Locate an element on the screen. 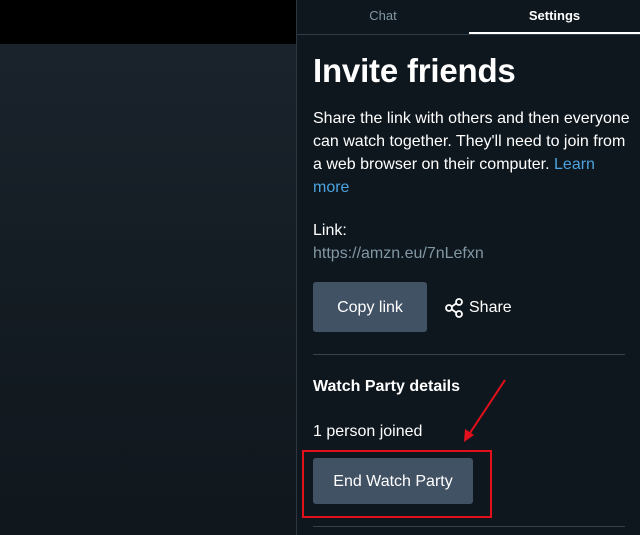  tab-bar: Chat Settings is located at coordinates (468, 17).